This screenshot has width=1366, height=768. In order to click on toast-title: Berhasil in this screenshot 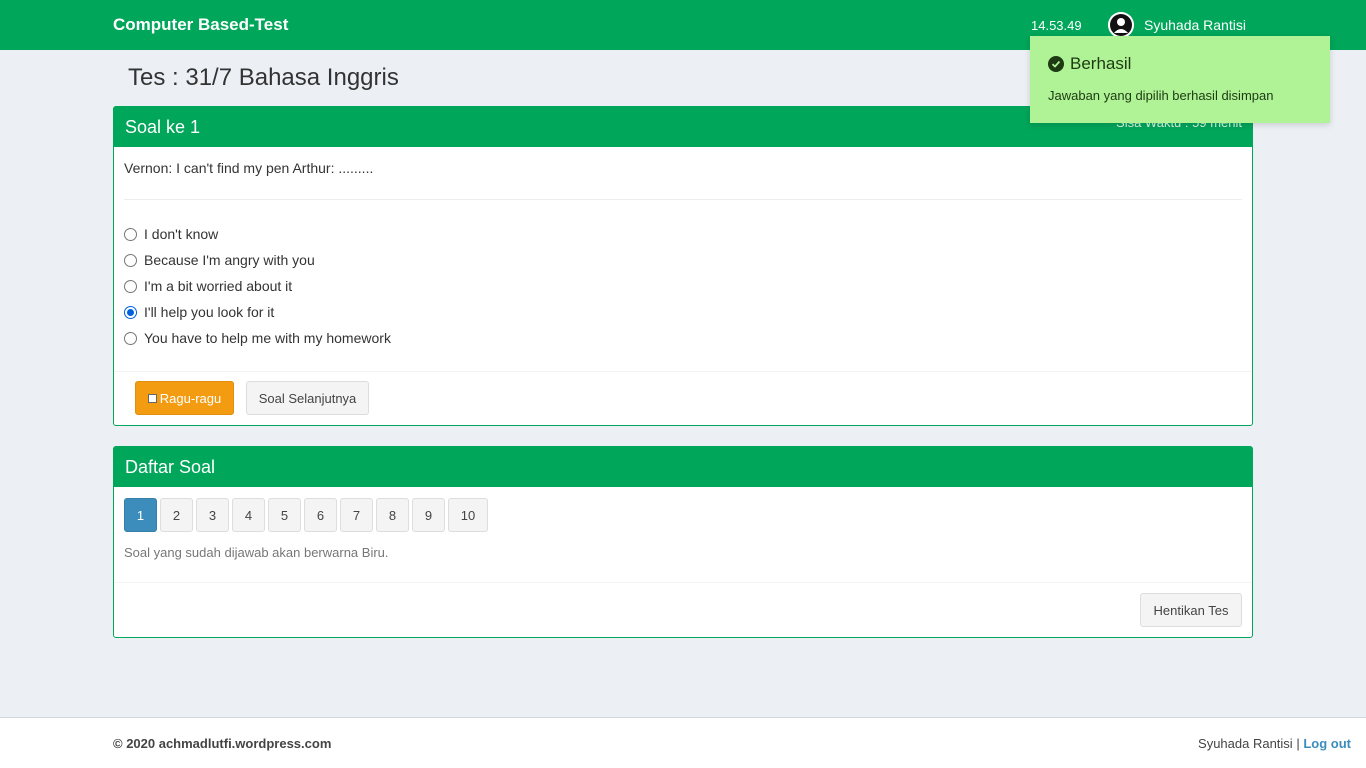, I will do `click(1101, 63)`.